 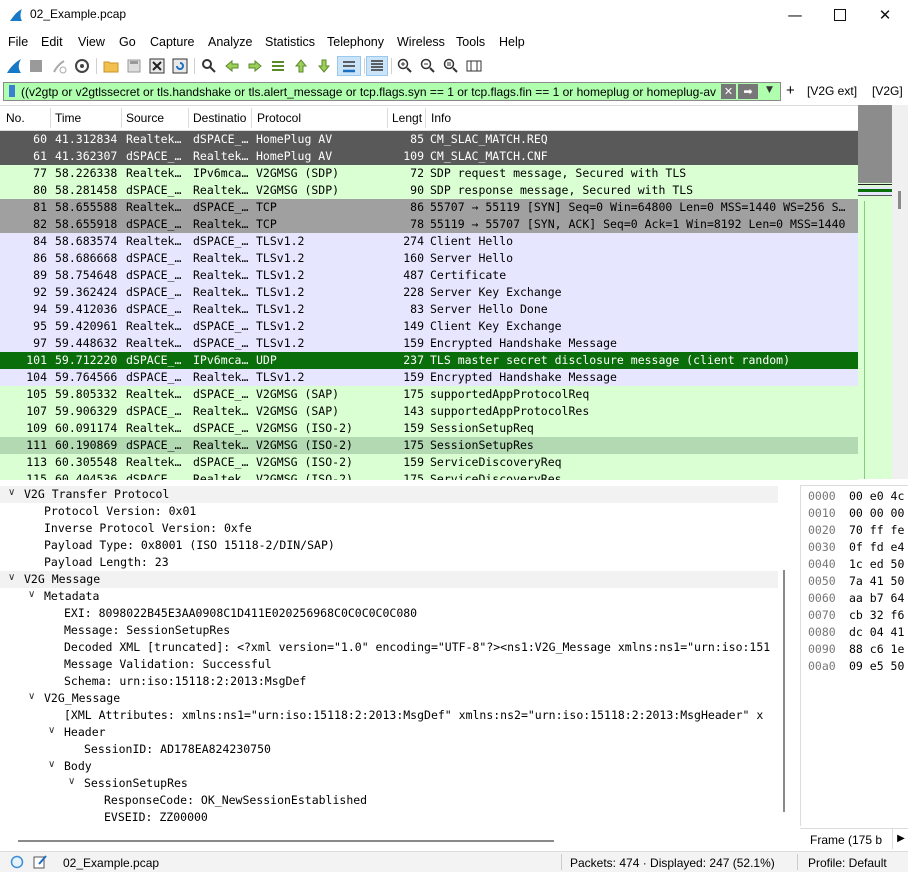 I want to click on close-file-icon, so click(x=157, y=66).